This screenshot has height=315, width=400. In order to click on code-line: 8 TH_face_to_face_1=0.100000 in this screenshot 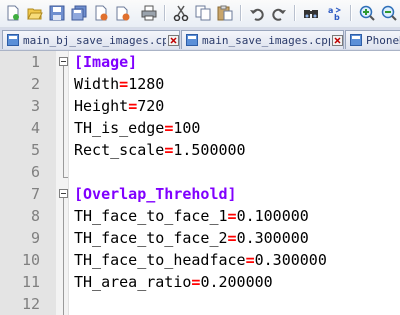, I will do `click(200, 216)`.